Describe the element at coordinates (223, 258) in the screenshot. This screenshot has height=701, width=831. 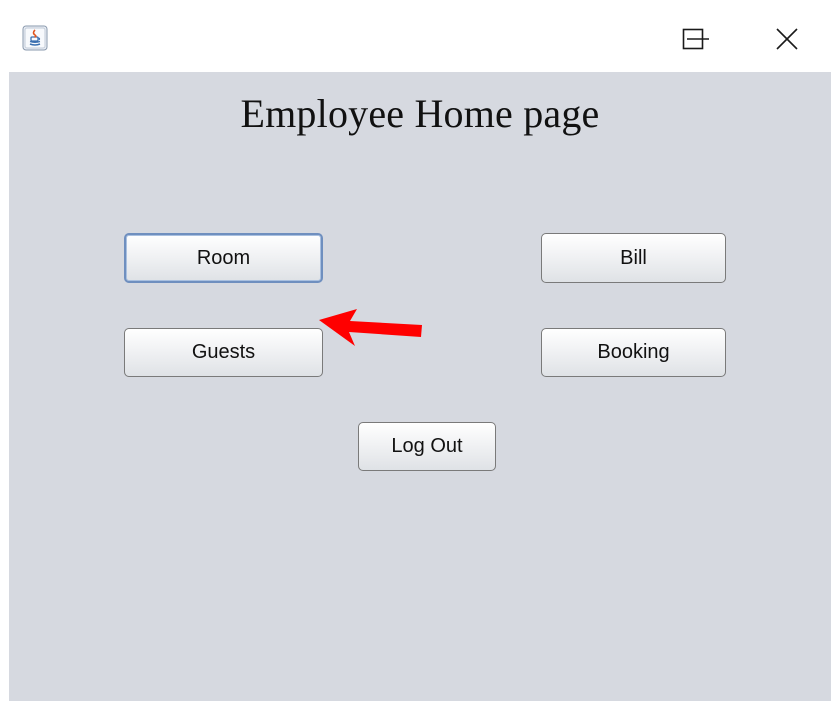
I see `room-button: Room` at that location.